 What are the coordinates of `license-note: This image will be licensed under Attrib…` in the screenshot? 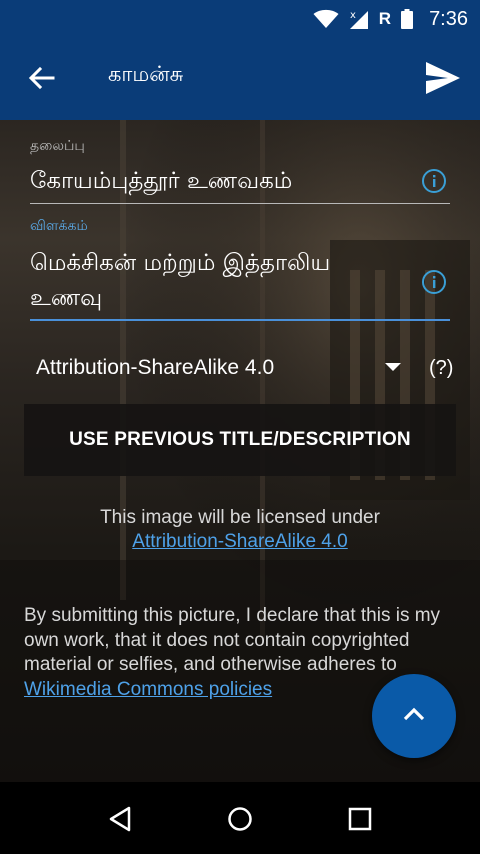 It's located at (240, 530).